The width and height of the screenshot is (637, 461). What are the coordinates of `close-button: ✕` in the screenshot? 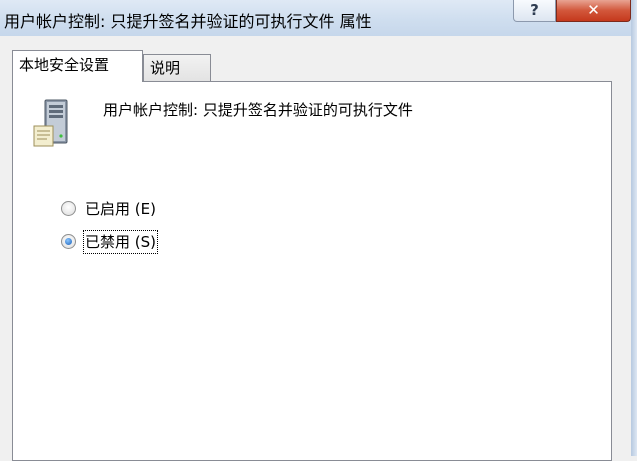 It's located at (593, 11).